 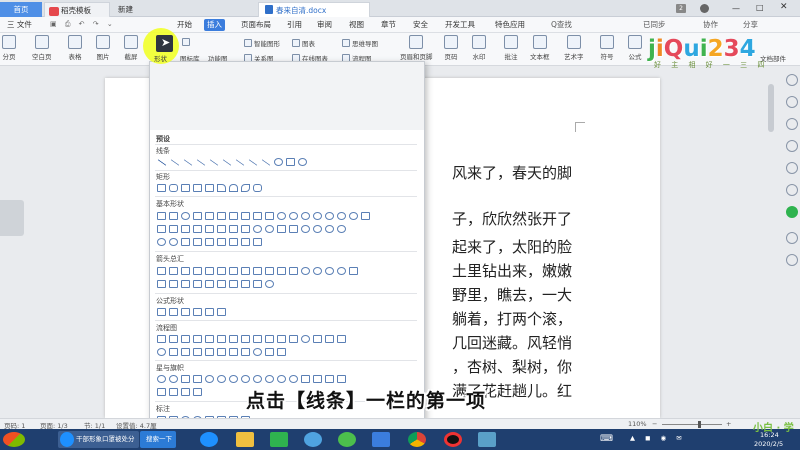 What do you see at coordinates (173, 188) in the screenshot?
I see `rounded-rect-shape` at bounding box center [173, 188].